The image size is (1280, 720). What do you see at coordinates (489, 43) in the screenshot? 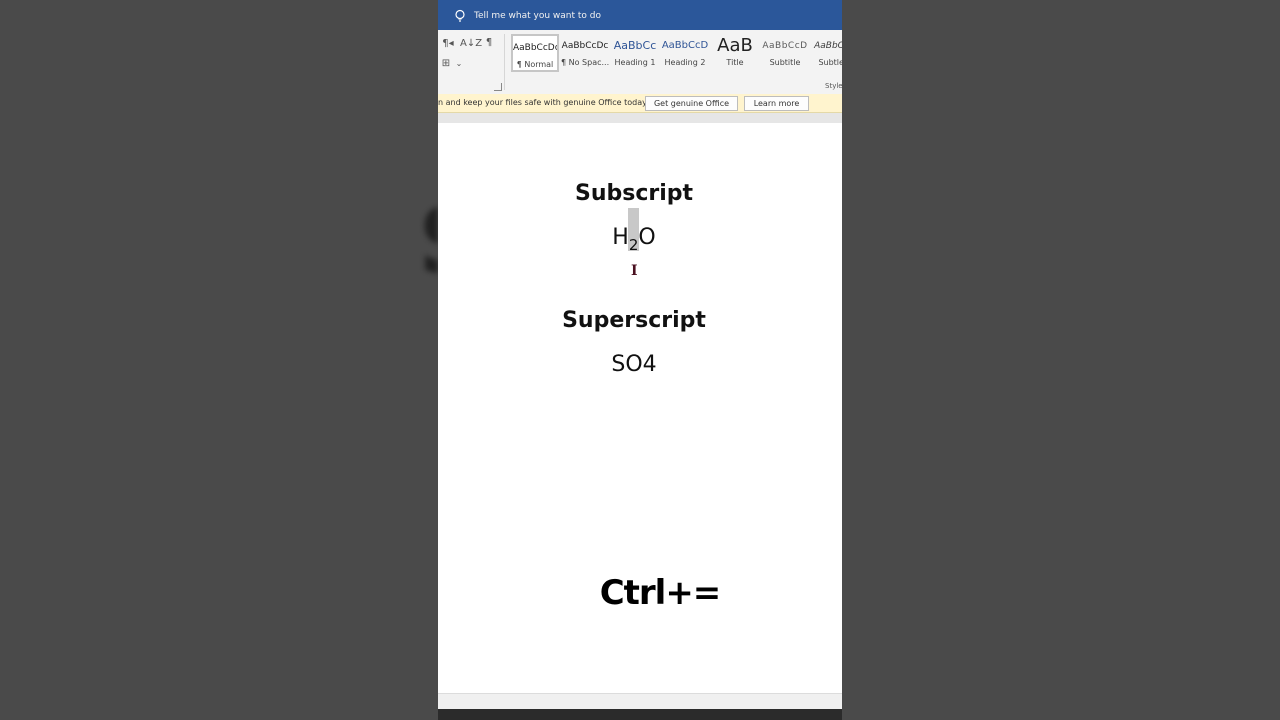
I see `show-formatting-marks-icon: ¶` at bounding box center [489, 43].